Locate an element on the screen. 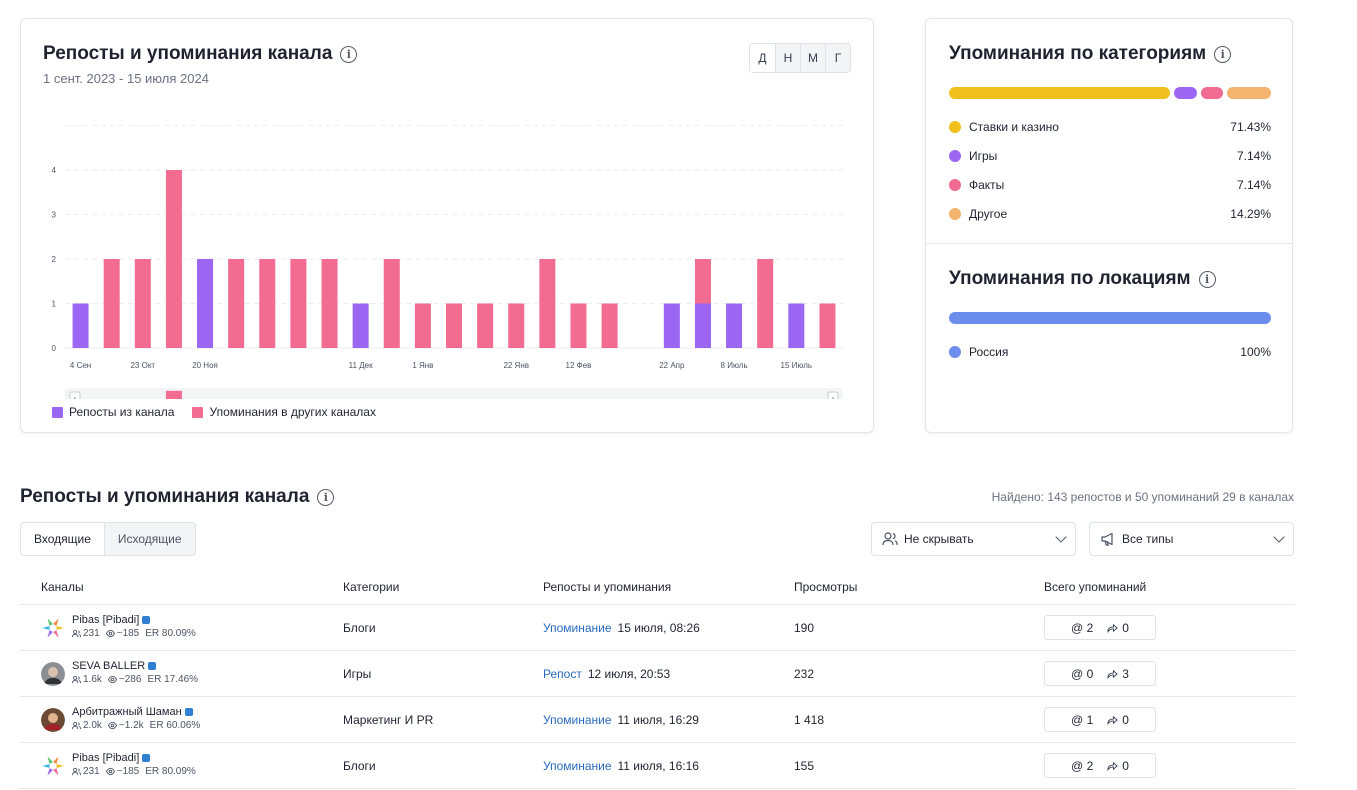  location-item: Россия 100% is located at coordinates (1110, 351).